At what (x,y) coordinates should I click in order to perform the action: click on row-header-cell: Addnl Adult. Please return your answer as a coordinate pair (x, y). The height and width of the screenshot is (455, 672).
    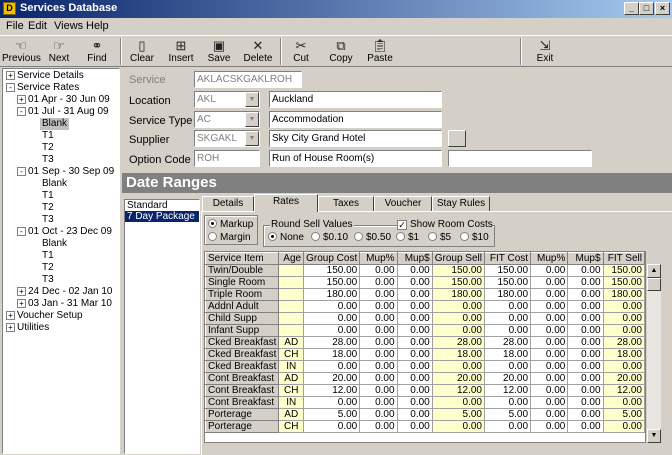
    Looking at the image, I should click on (242, 306).